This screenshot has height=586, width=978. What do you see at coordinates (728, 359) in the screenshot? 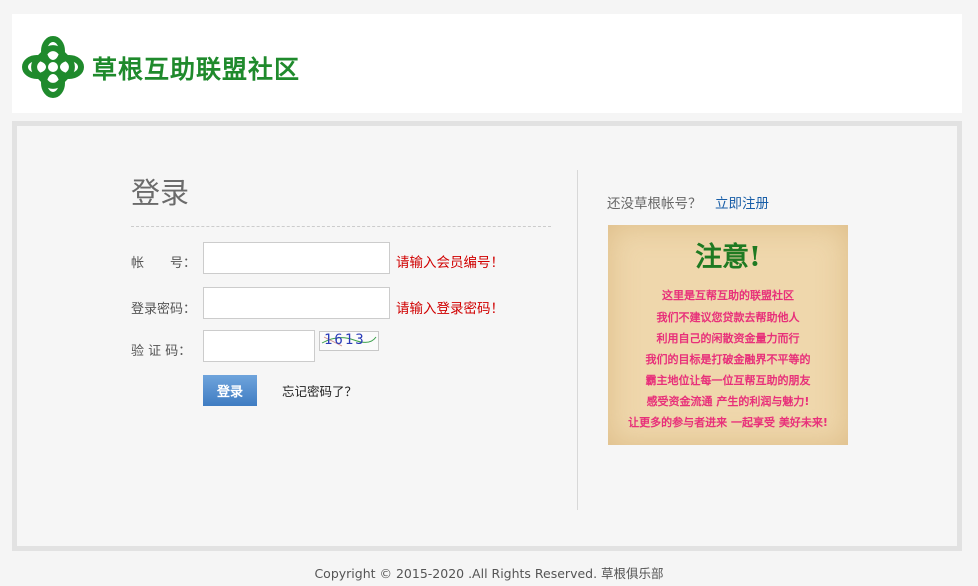
I see `notice-line: 我们的目标是打破金融界不平等的` at bounding box center [728, 359].